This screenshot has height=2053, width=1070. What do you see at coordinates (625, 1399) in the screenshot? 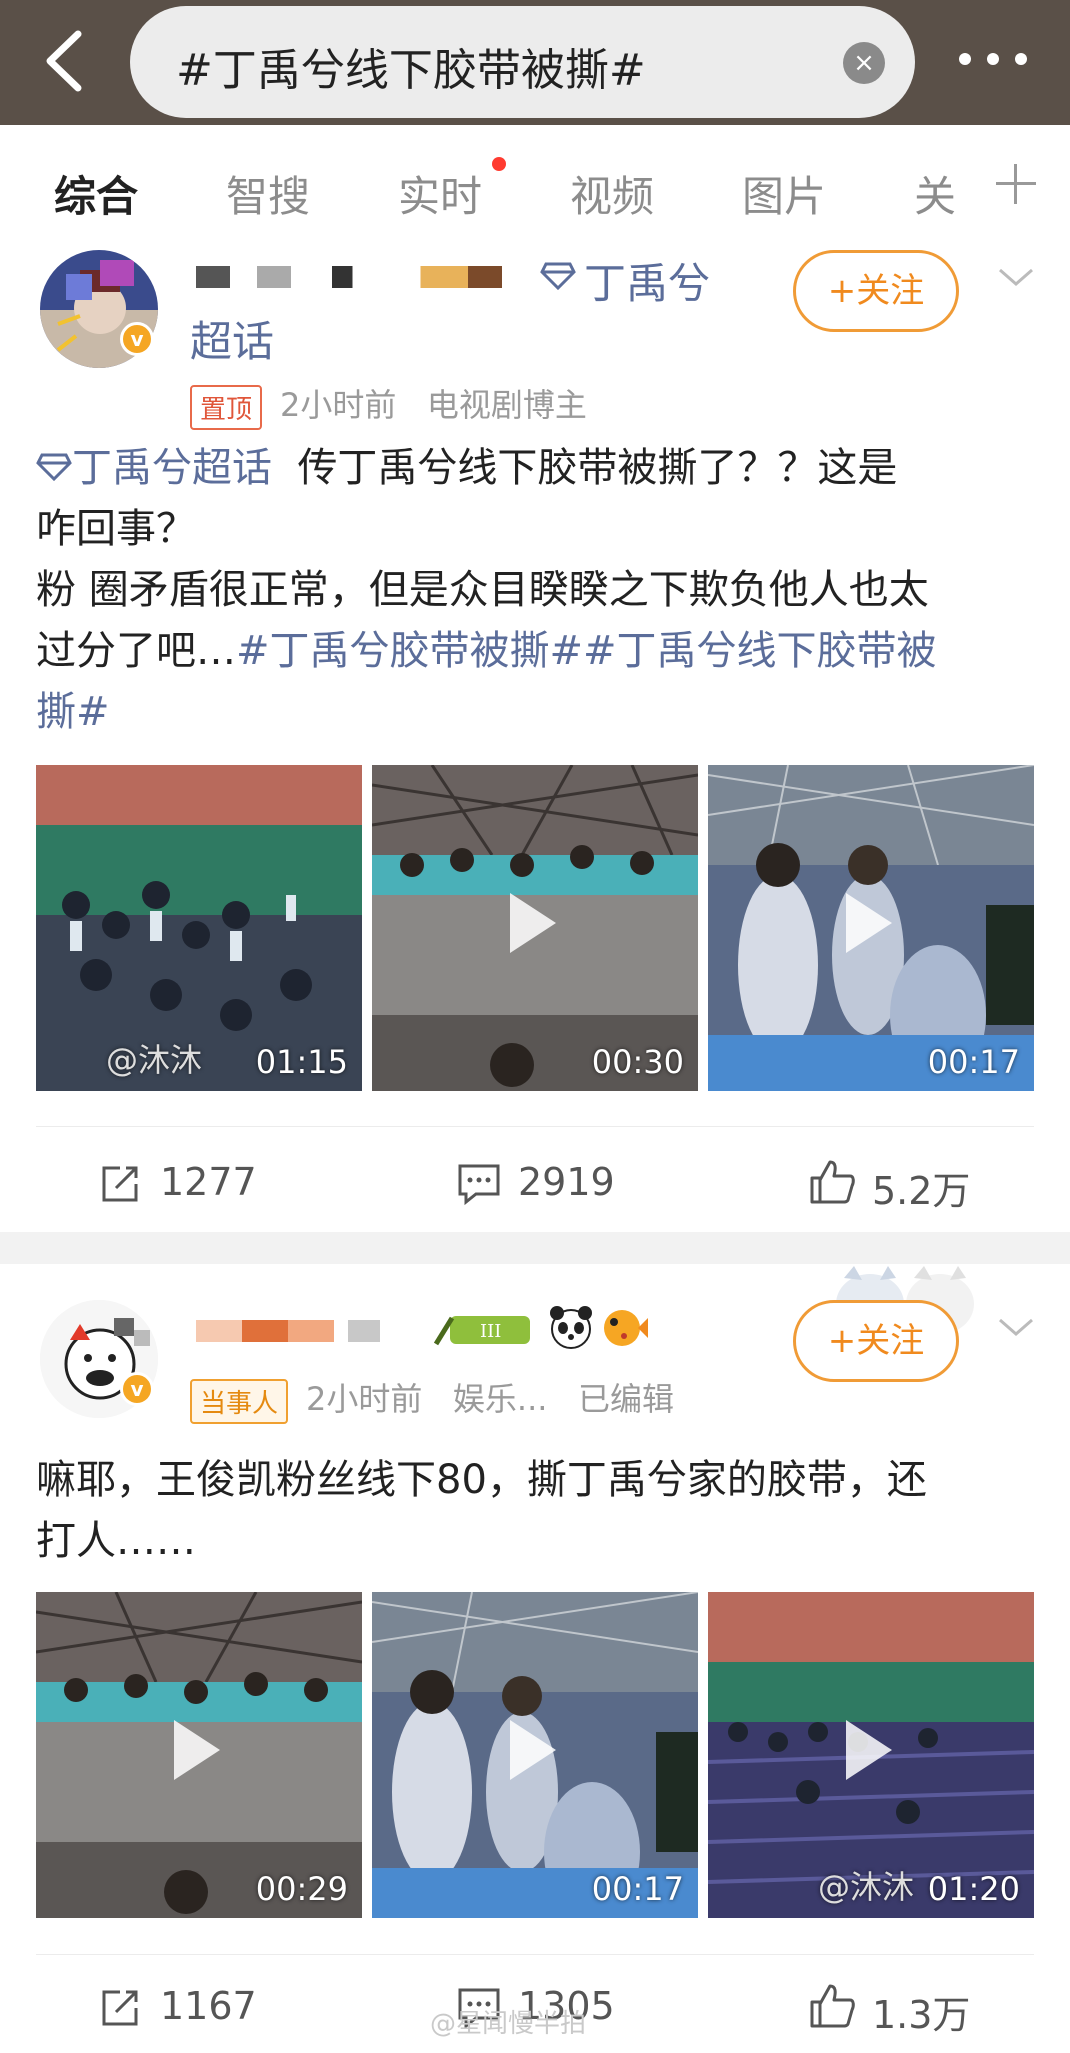
I see `edited-label: 已编辑` at bounding box center [625, 1399].